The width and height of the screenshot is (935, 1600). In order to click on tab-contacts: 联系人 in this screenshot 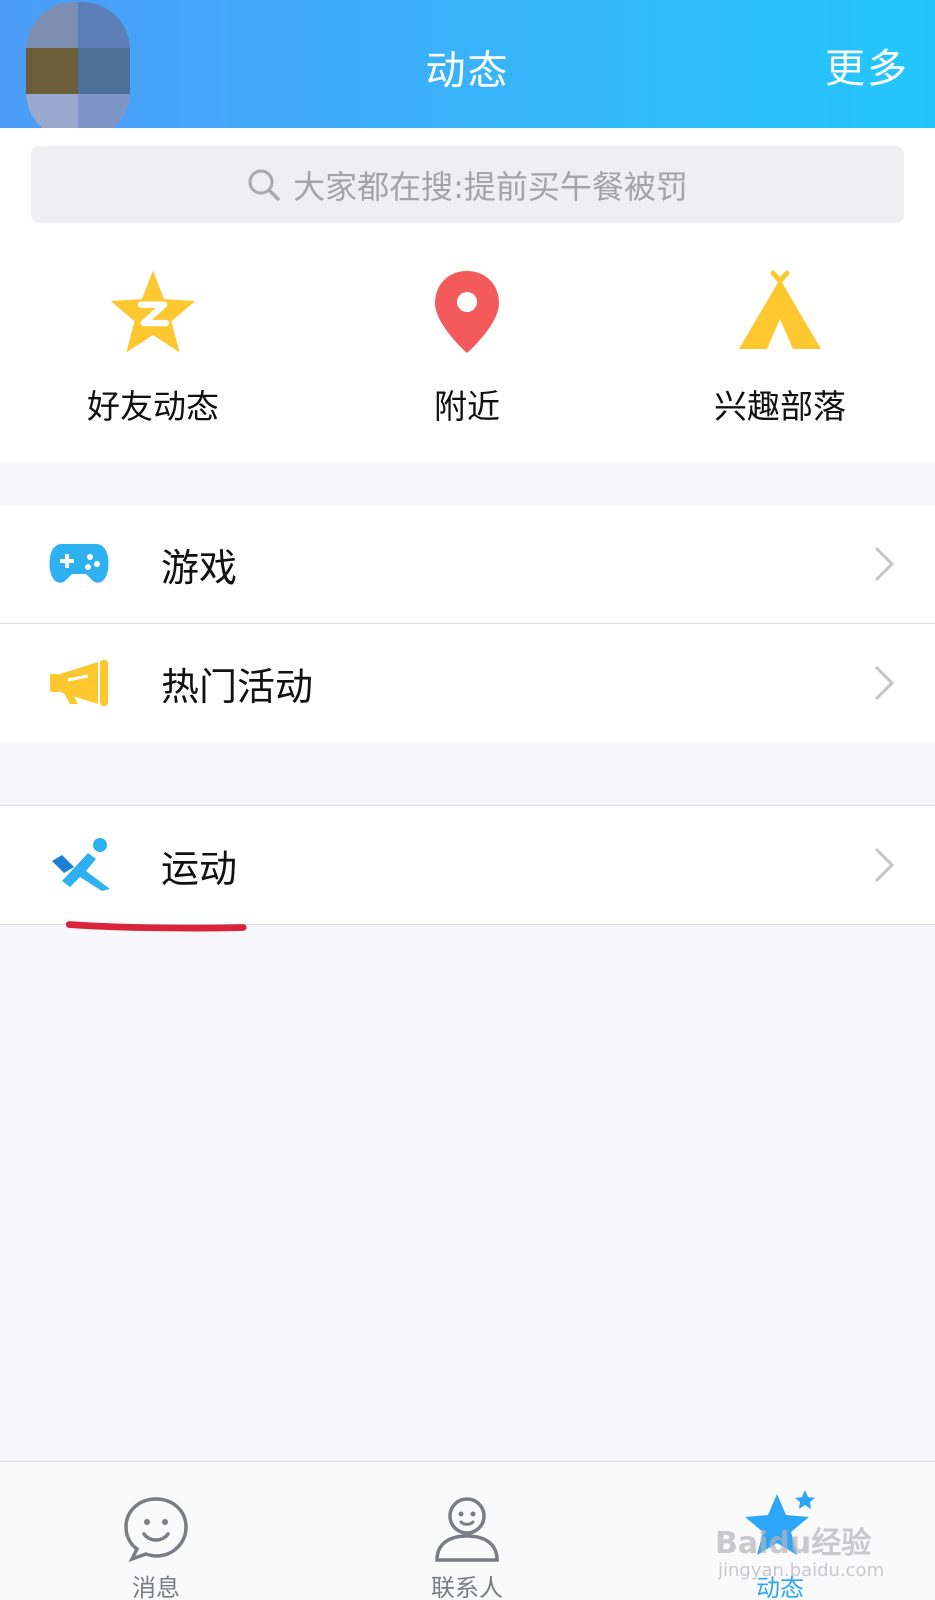, I will do `click(467, 1531)`.